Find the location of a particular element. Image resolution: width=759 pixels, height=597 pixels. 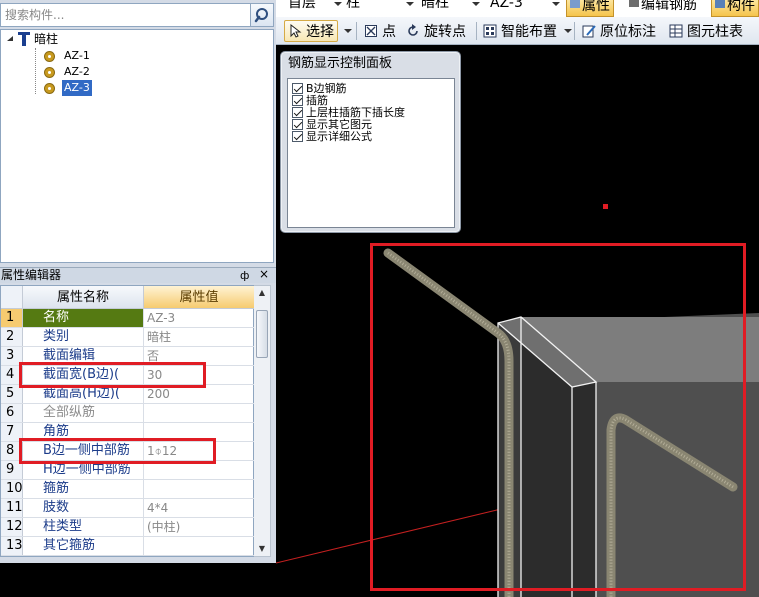

tree-item: AZ-2 is located at coordinates (68, 72).